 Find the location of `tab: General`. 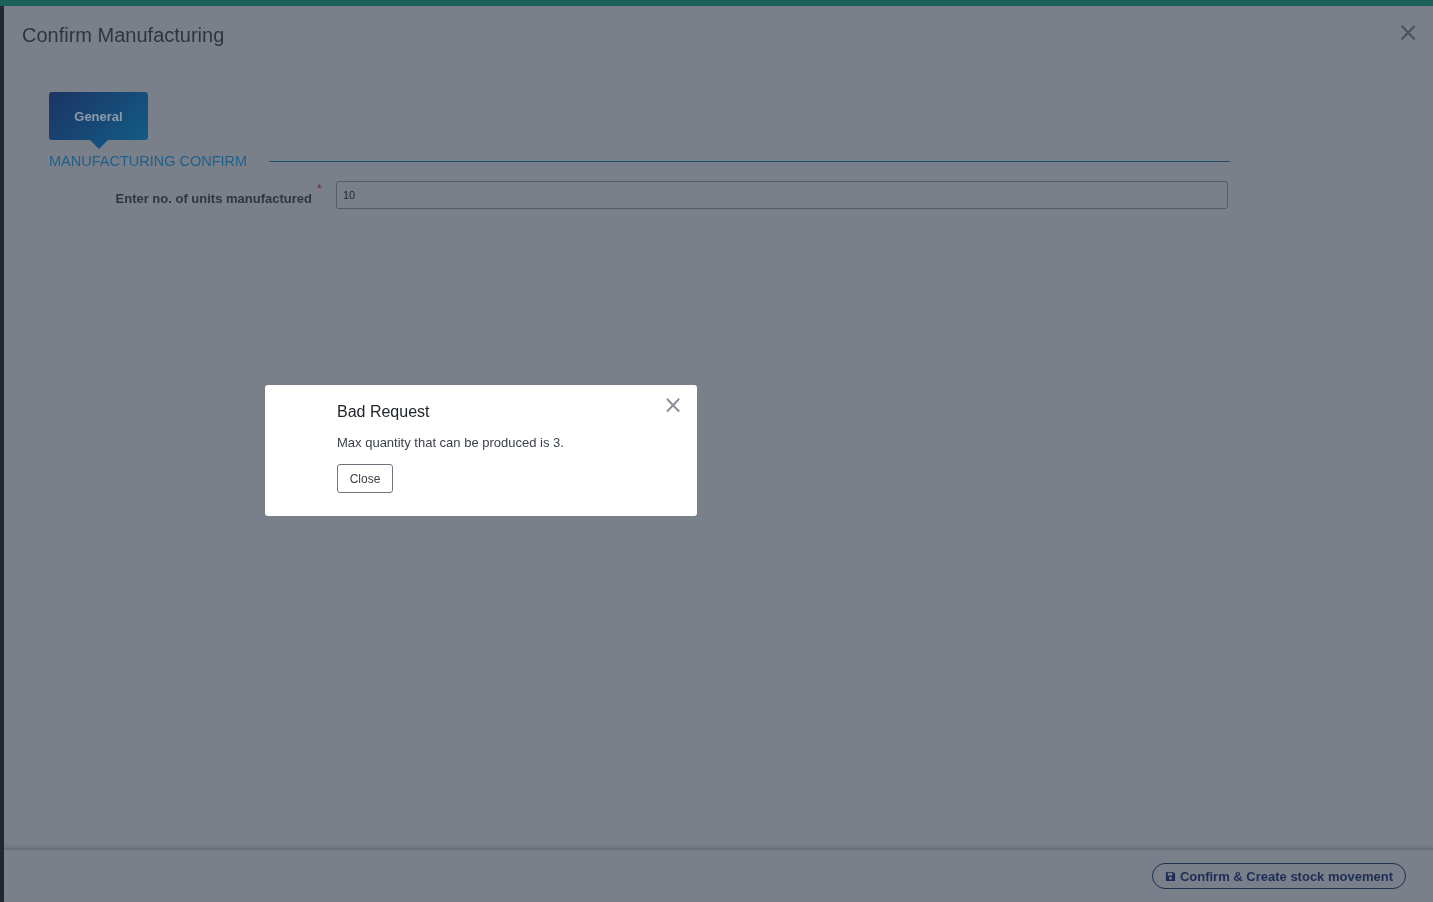

tab: General is located at coordinates (98, 116).